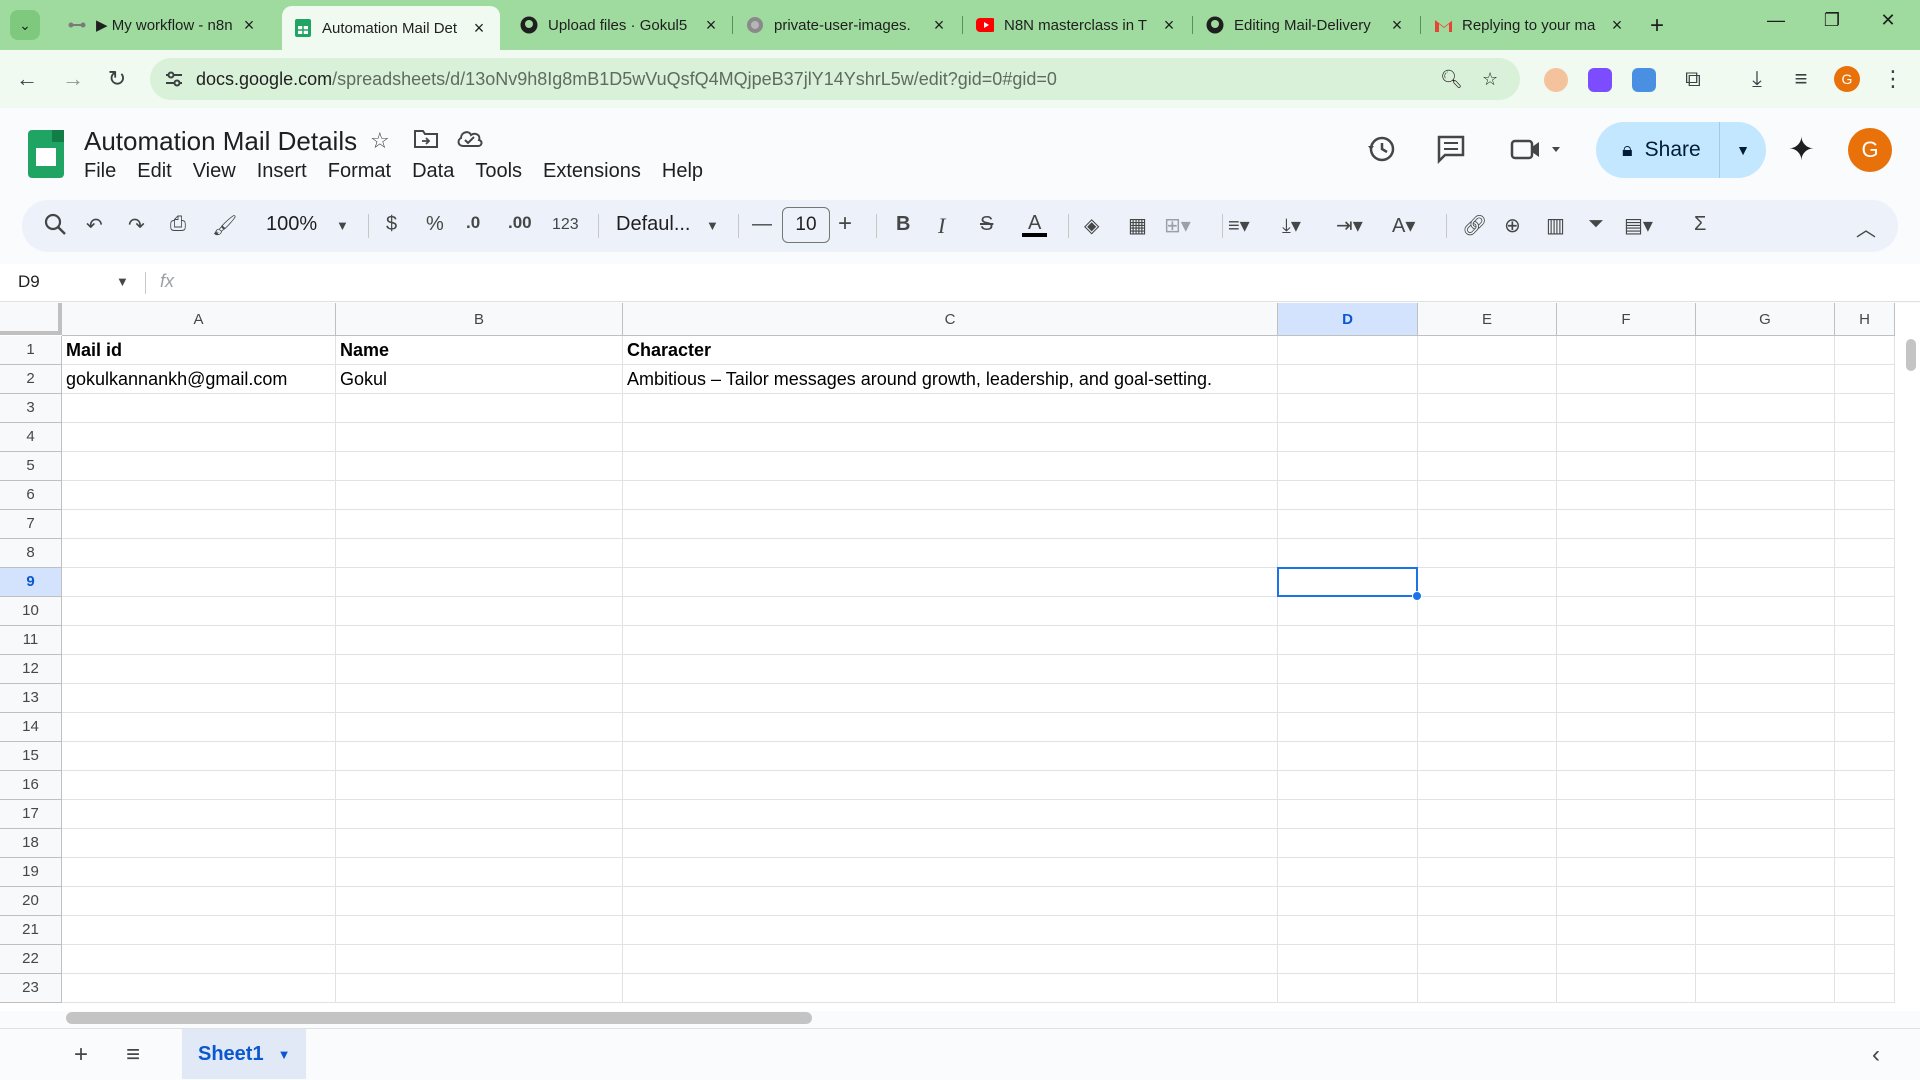 This screenshot has height=1080, width=1920. What do you see at coordinates (163, 25) in the screenshot?
I see `browser-tab-n8n: ▶ My workflow - n8n ×` at bounding box center [163, 25].